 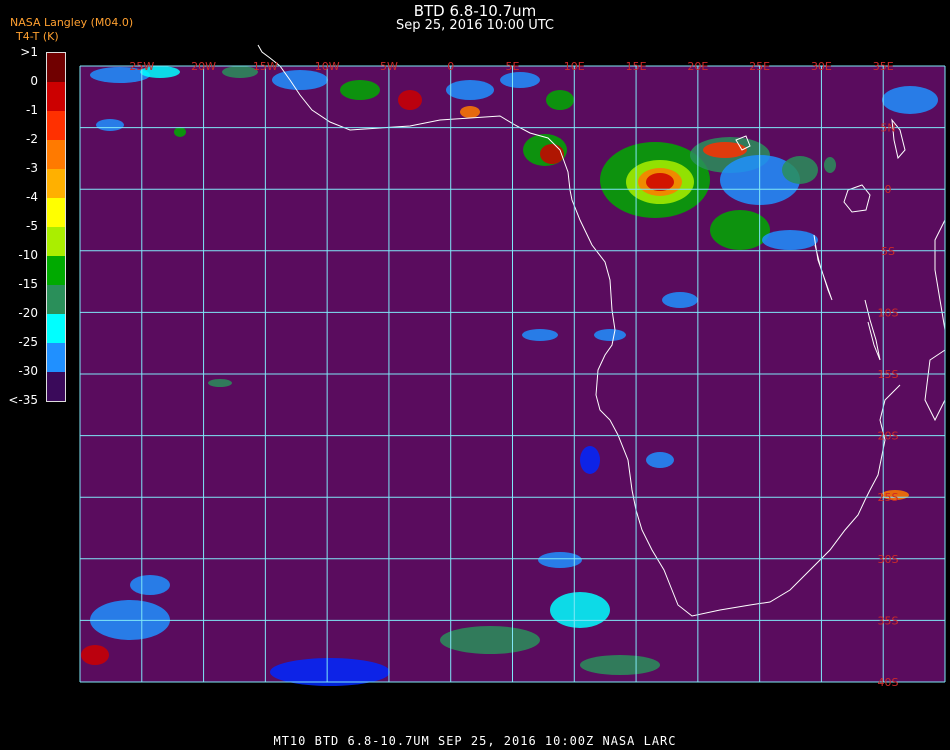 What do you see at coordinates (888, 436) in the screenshot?
I see `latitude-label: 20S` at bounding box center [888, 436].